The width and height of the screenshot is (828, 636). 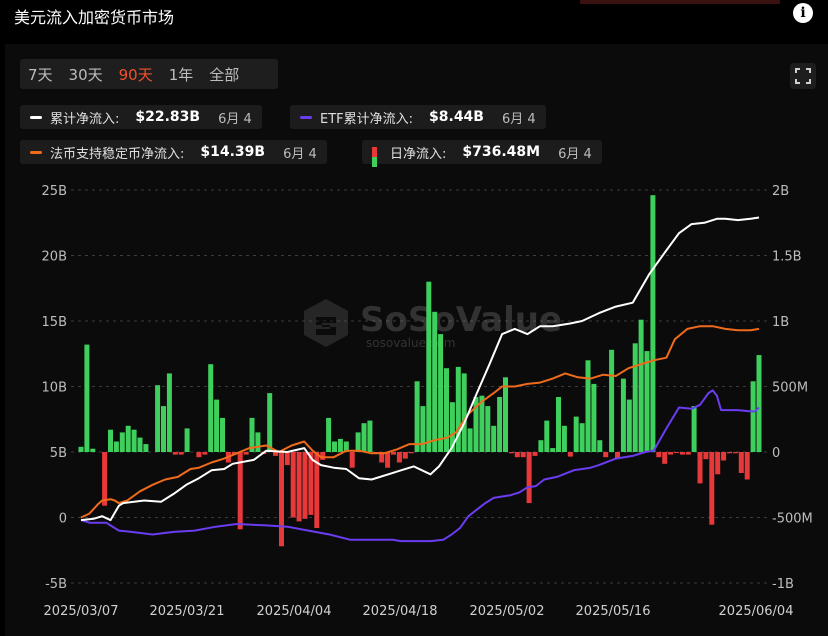 I want to click on y-left-tick-label: 15B, so click(x=54, y=322).